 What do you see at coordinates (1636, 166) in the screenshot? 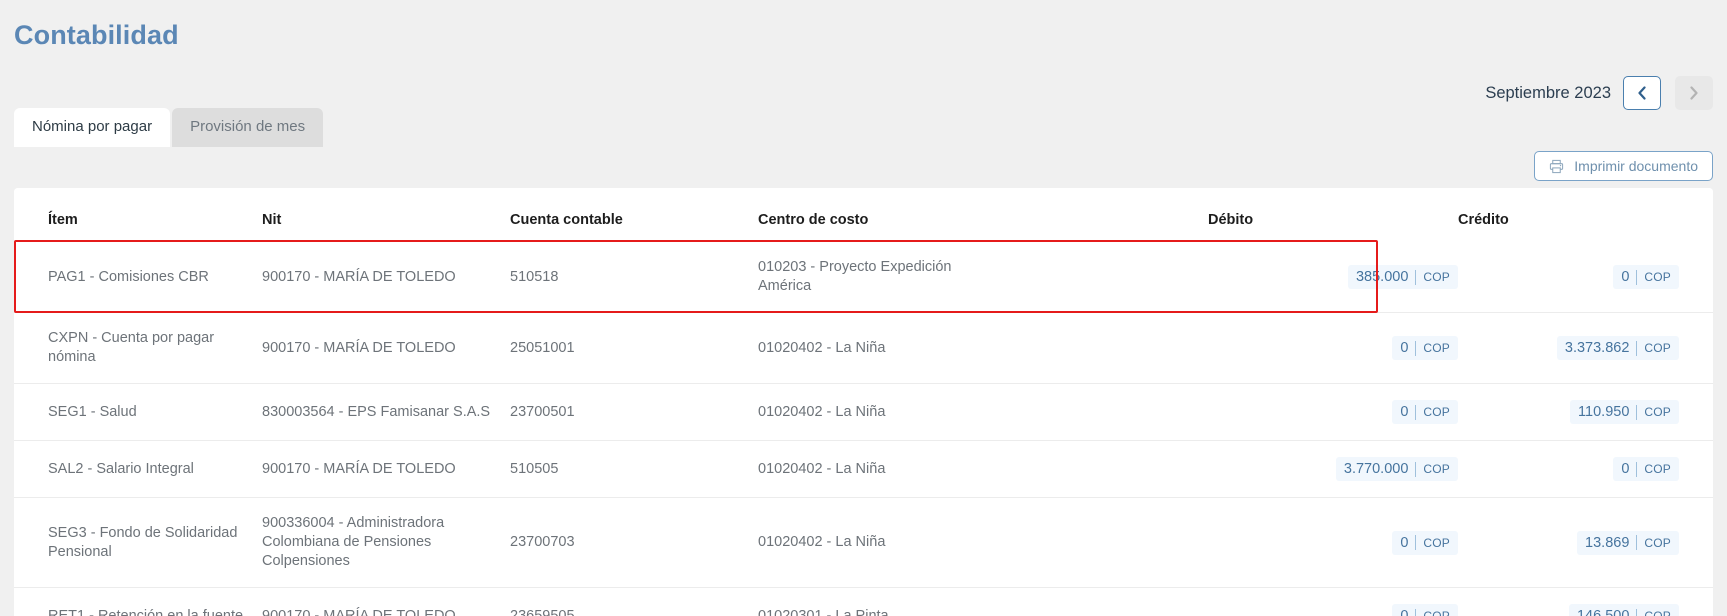
I see `print-document-label: Imprimir documento` at bounding box center [1636, 166].